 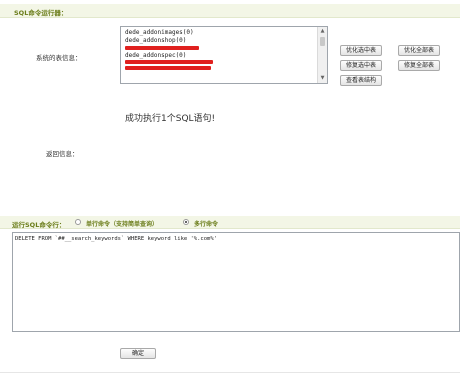 What do you see at coordinates (59, 58) in the screenshot?
I see `system-tables-label: 系统的表信息：` at bounding box center [59, 58].